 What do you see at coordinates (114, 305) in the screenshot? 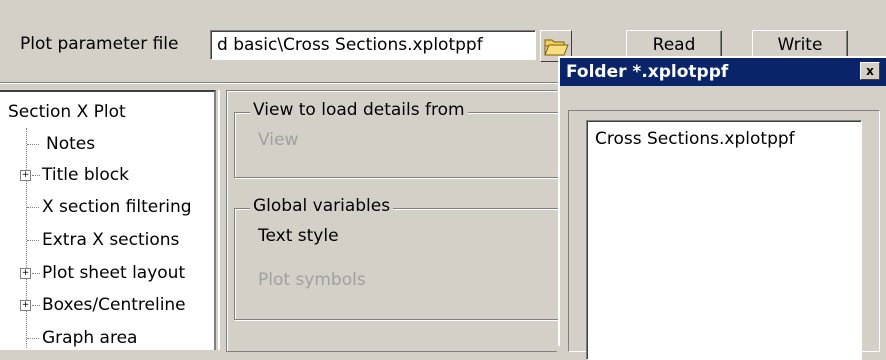
I see `tree-item-boxes-centreline: Boxes/Centreline` at bounding box center [114, 305].